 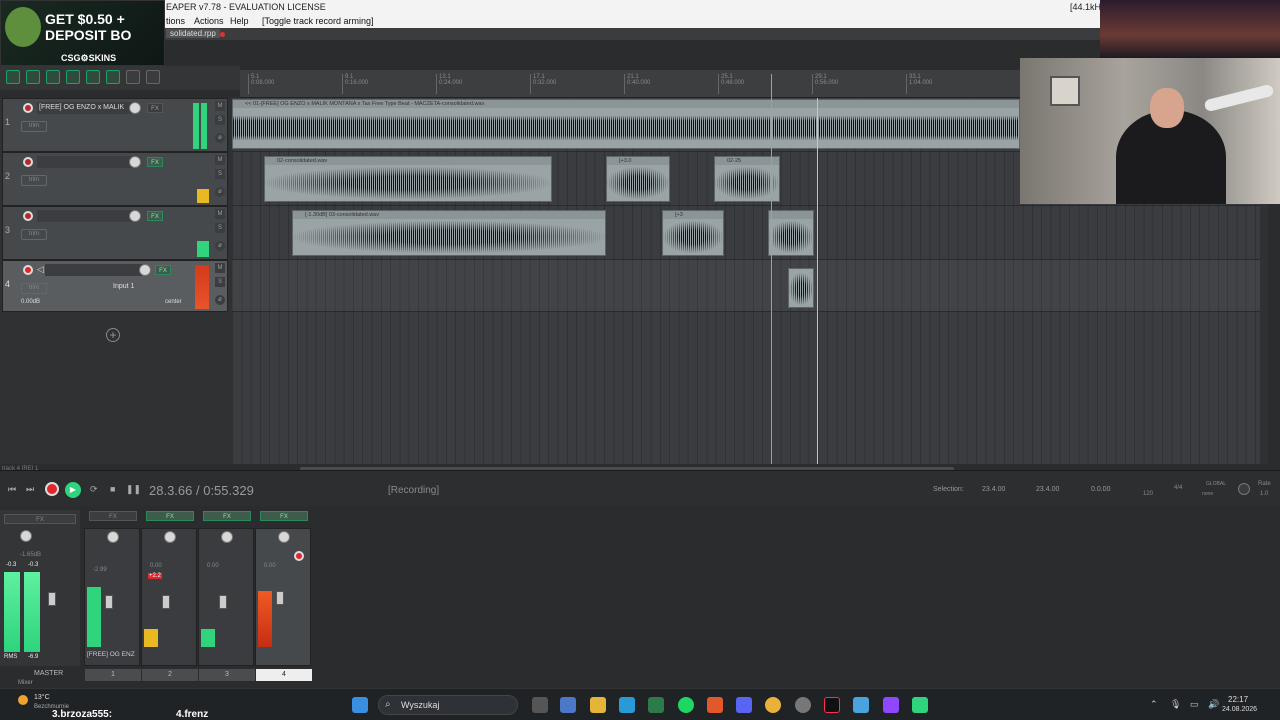 I want to click on network-icon: ▭, so click(x=1194, y=704).